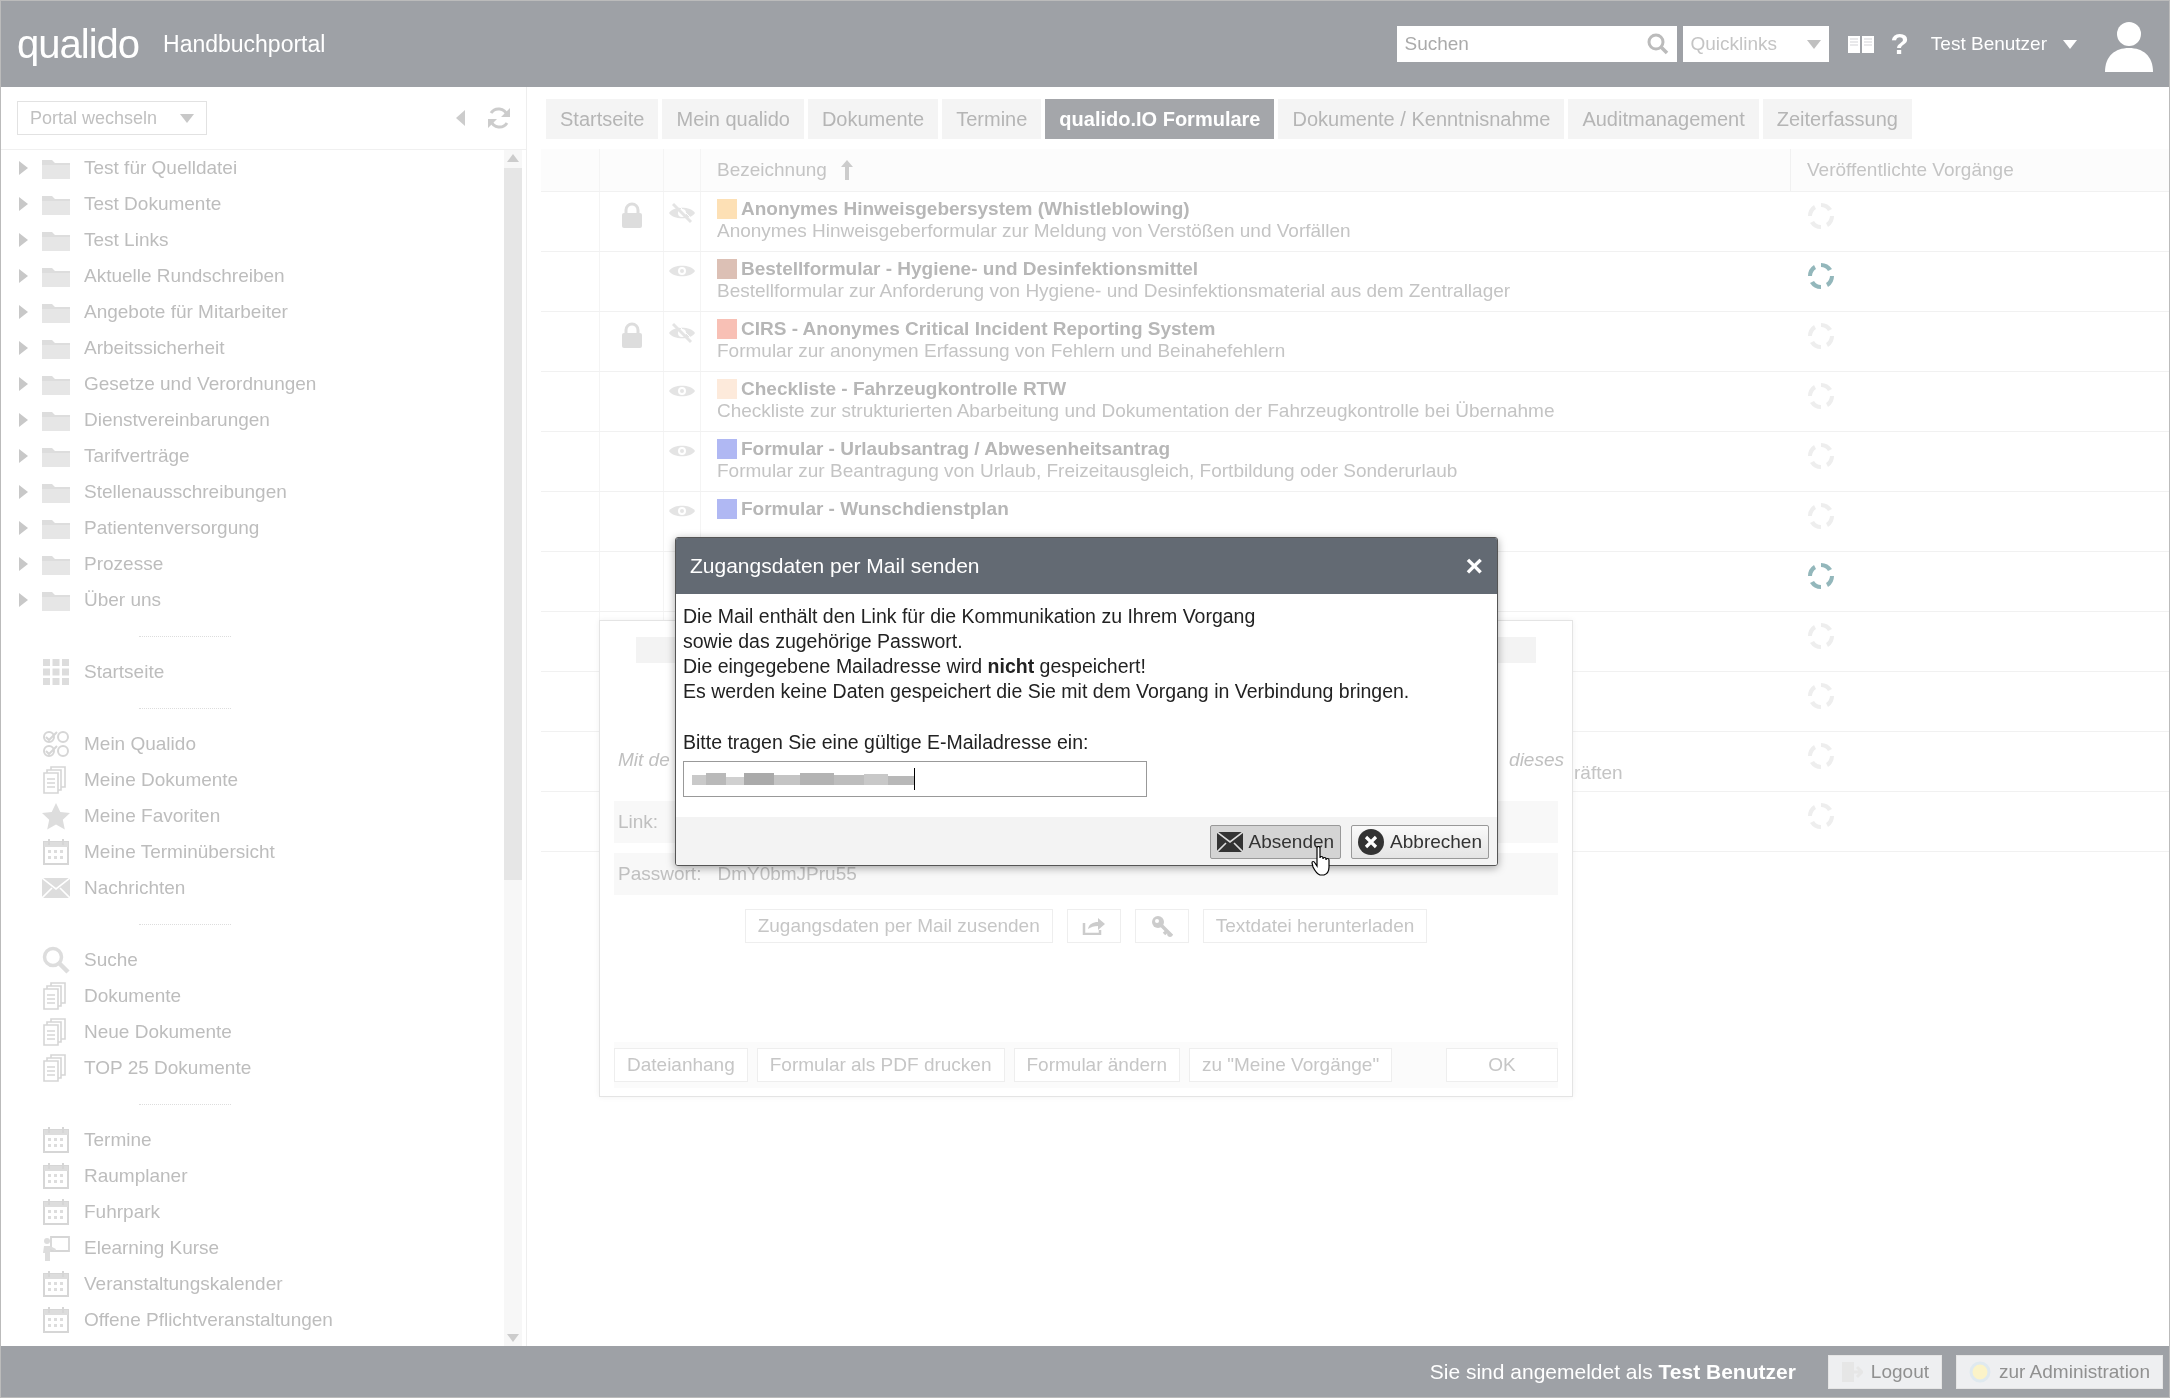 This screenshot has height=1398, width=2170. Describe the element at coordinates (1837, 119) in the screenshot. I see `tab: Zeiterfassung` at that location.